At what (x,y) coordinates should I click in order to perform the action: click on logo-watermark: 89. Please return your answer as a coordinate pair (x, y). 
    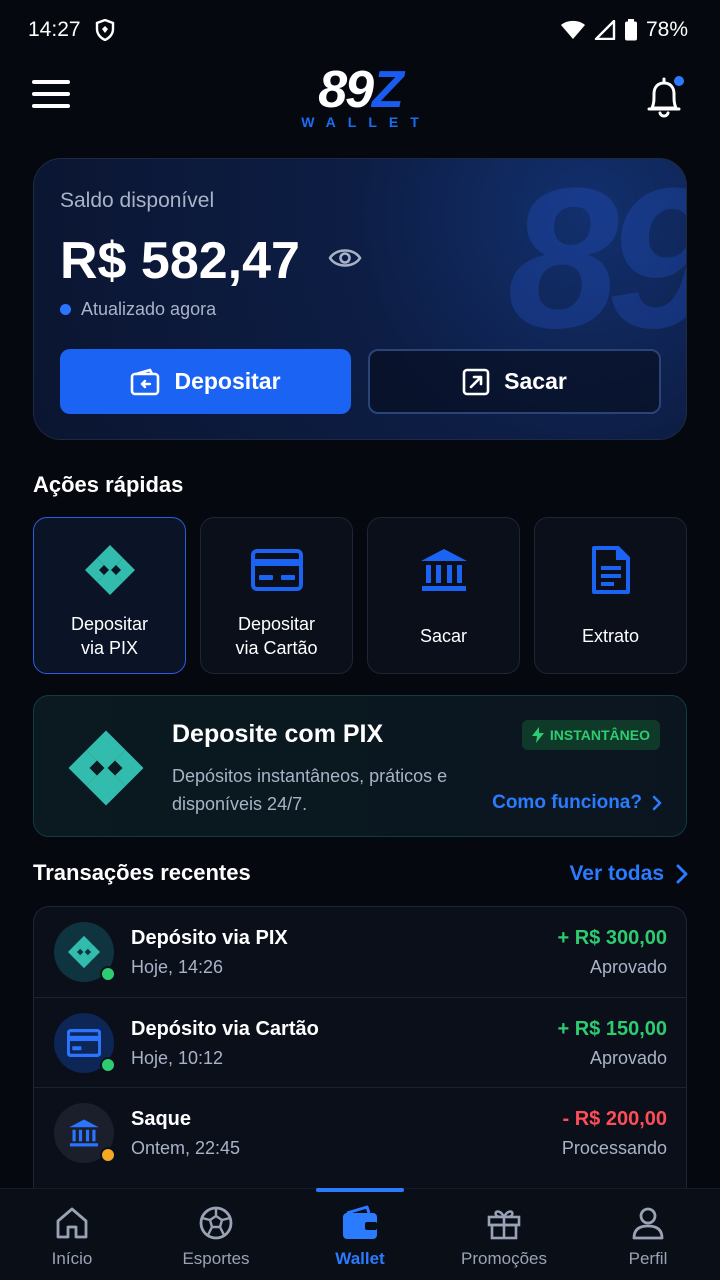
    Looking at the image, I should click on (597, 264).